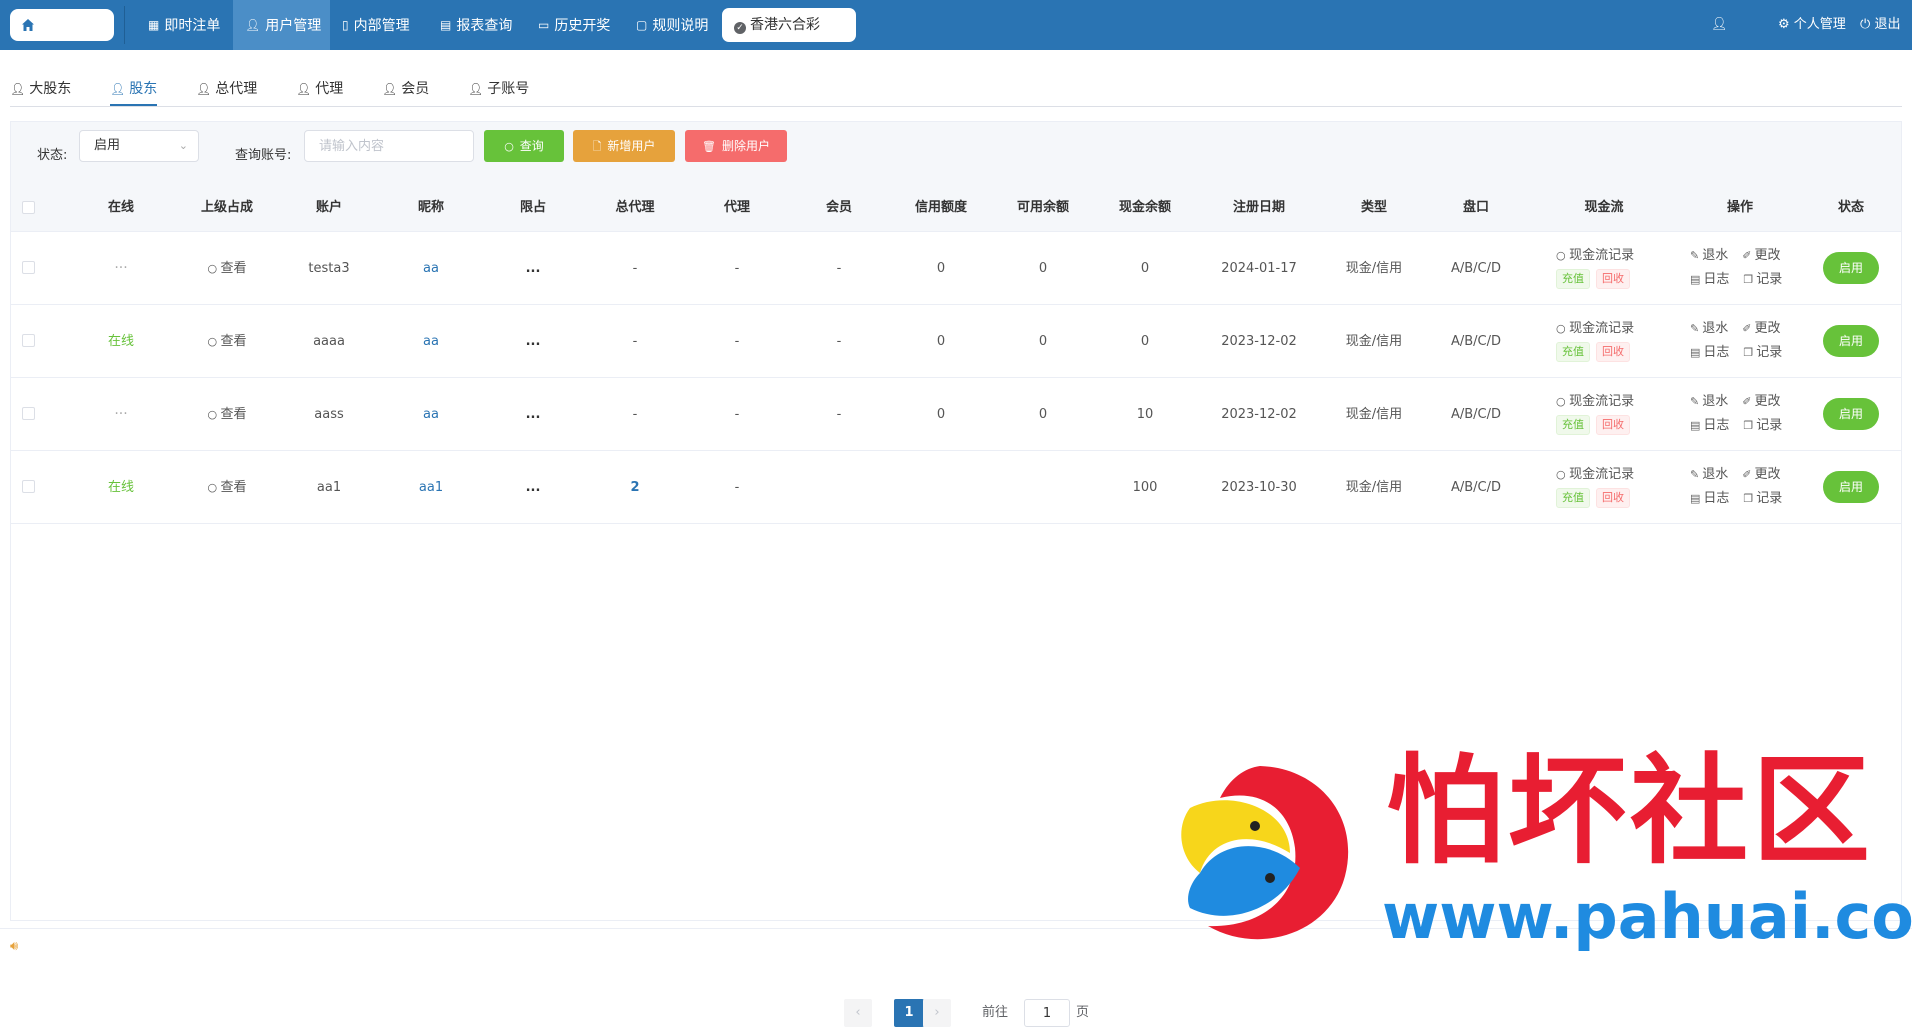 The image size is (1912, 1027). What do you see at coordinates (121, 207) in the screenshot?
I see `column-header: 在线` at bounding box center [121, 207].